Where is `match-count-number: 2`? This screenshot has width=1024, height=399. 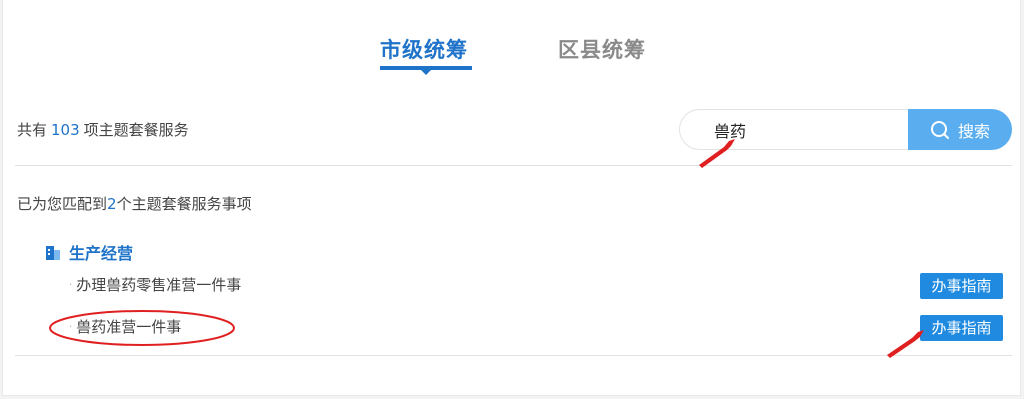 match-count-number: 2 is located at coordinates (112, 204).